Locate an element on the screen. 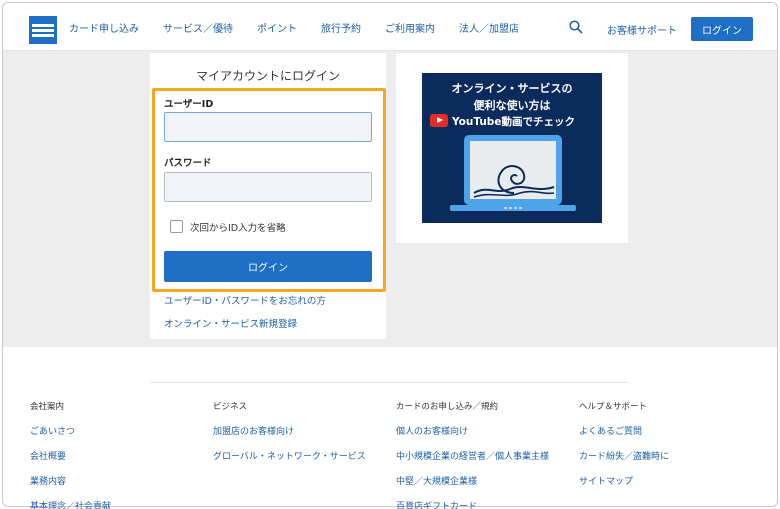  logo-icon is located at coordinates (43, 30).